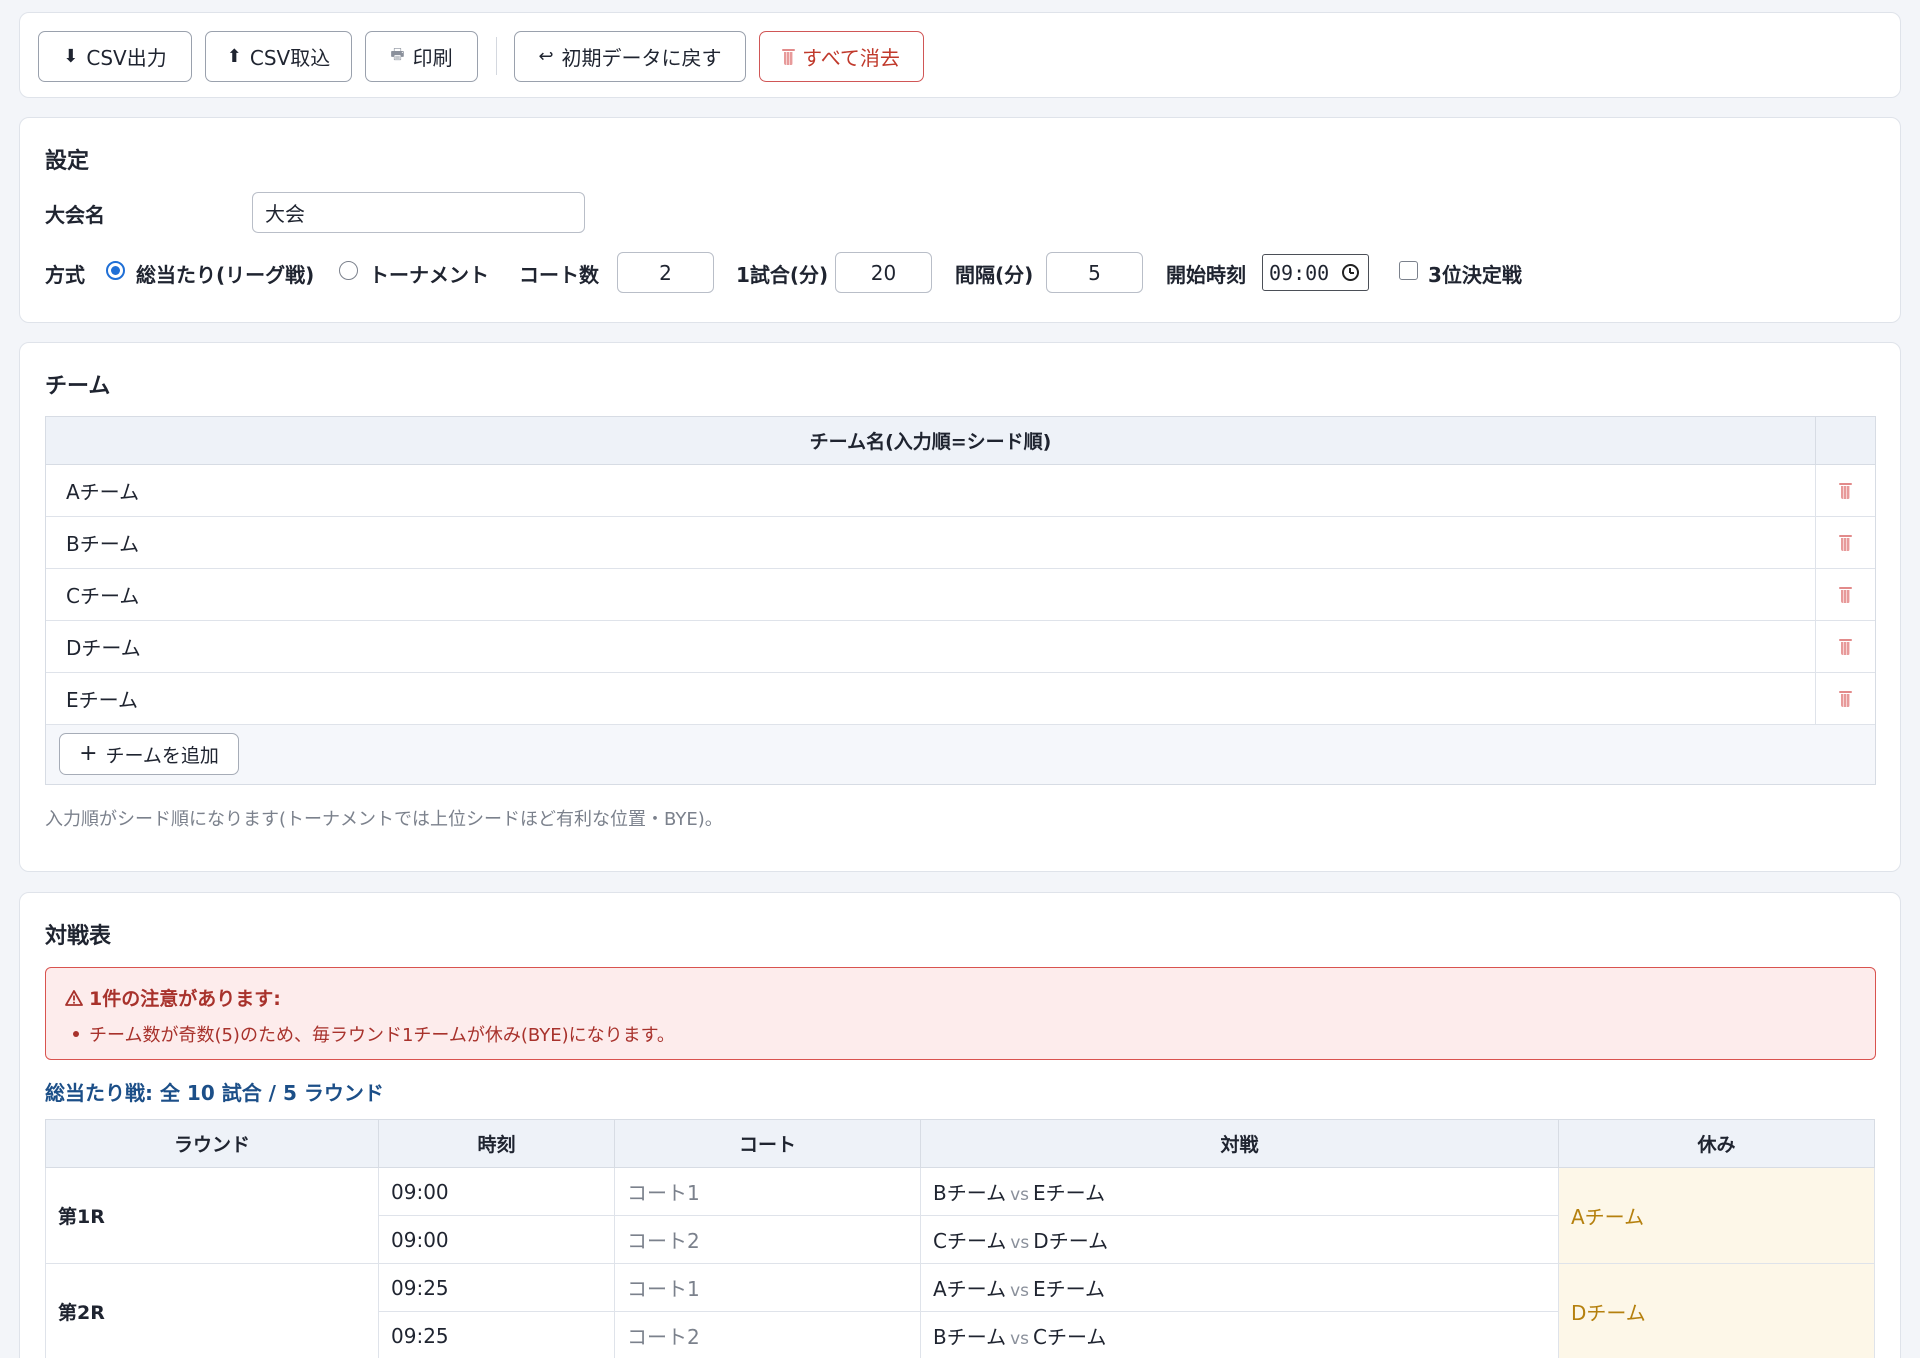 The height and width of the screenshot is (1358, 1920). Describe the element at coordinates (1070, 1337) in the screenshot. I see `away-team: Cチーム` at that location.